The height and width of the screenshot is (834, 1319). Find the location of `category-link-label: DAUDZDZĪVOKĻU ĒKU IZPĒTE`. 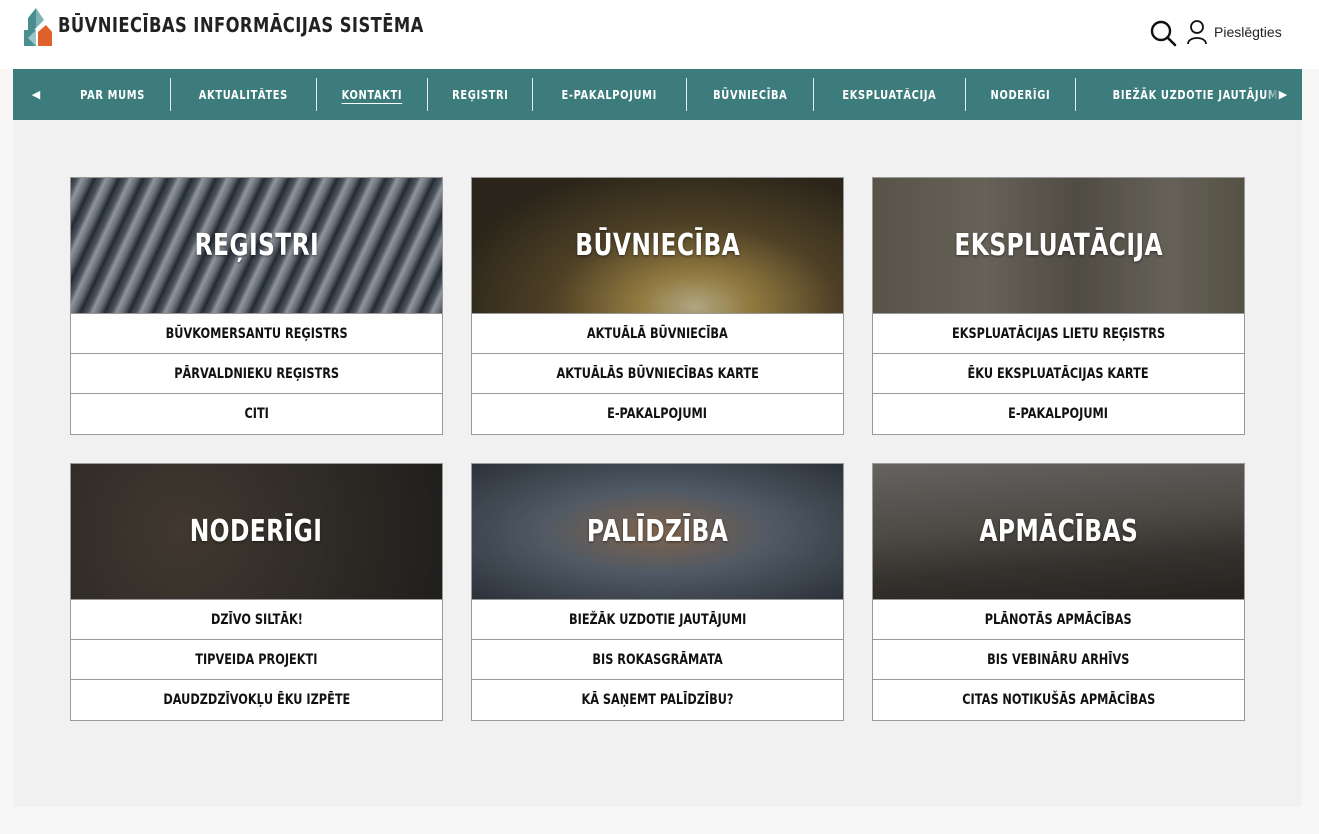

category-link-label: DAUDZDZĪVOKĻU ĒKU IZPĒTE is located at coordinates (256, 699).